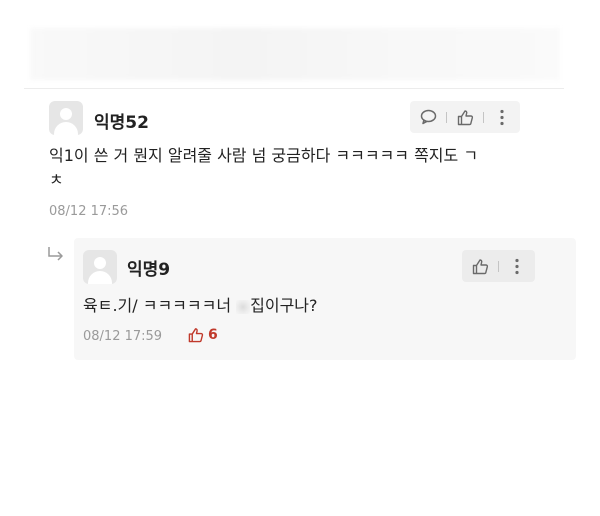  Describe the element at coordinates (123, 336) in the screenshot. I see `reply-timestamp: 08/12 17:59` at that location.